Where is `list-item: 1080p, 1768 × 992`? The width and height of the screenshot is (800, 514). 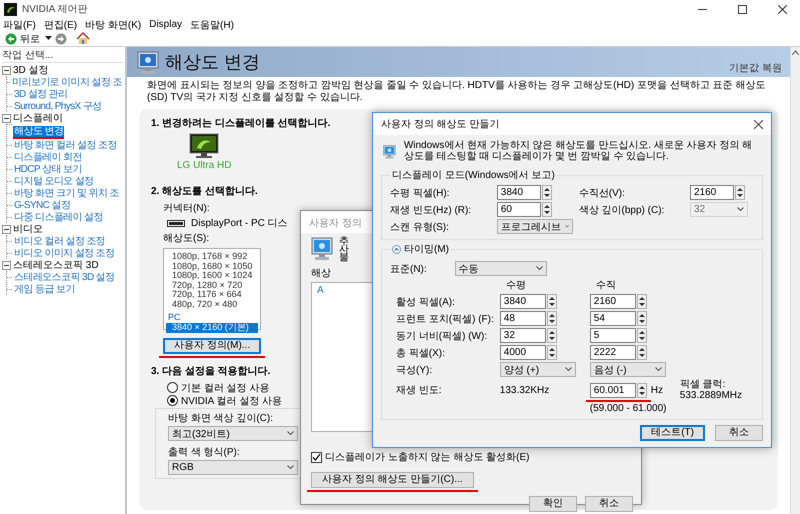 list-item: 1080p, 1768 × 992 is located at coordinates (212, 257).